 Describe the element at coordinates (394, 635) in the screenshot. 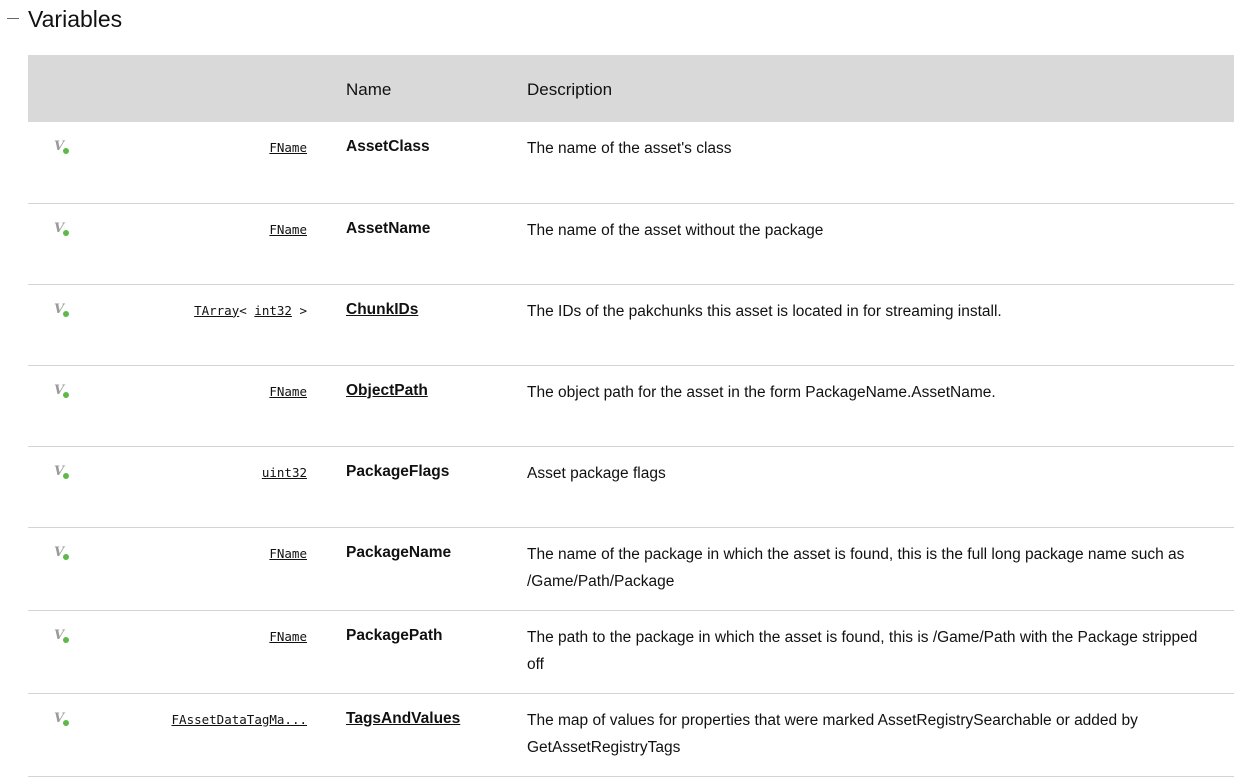

I see `variable-name: PackagePath` at that location.